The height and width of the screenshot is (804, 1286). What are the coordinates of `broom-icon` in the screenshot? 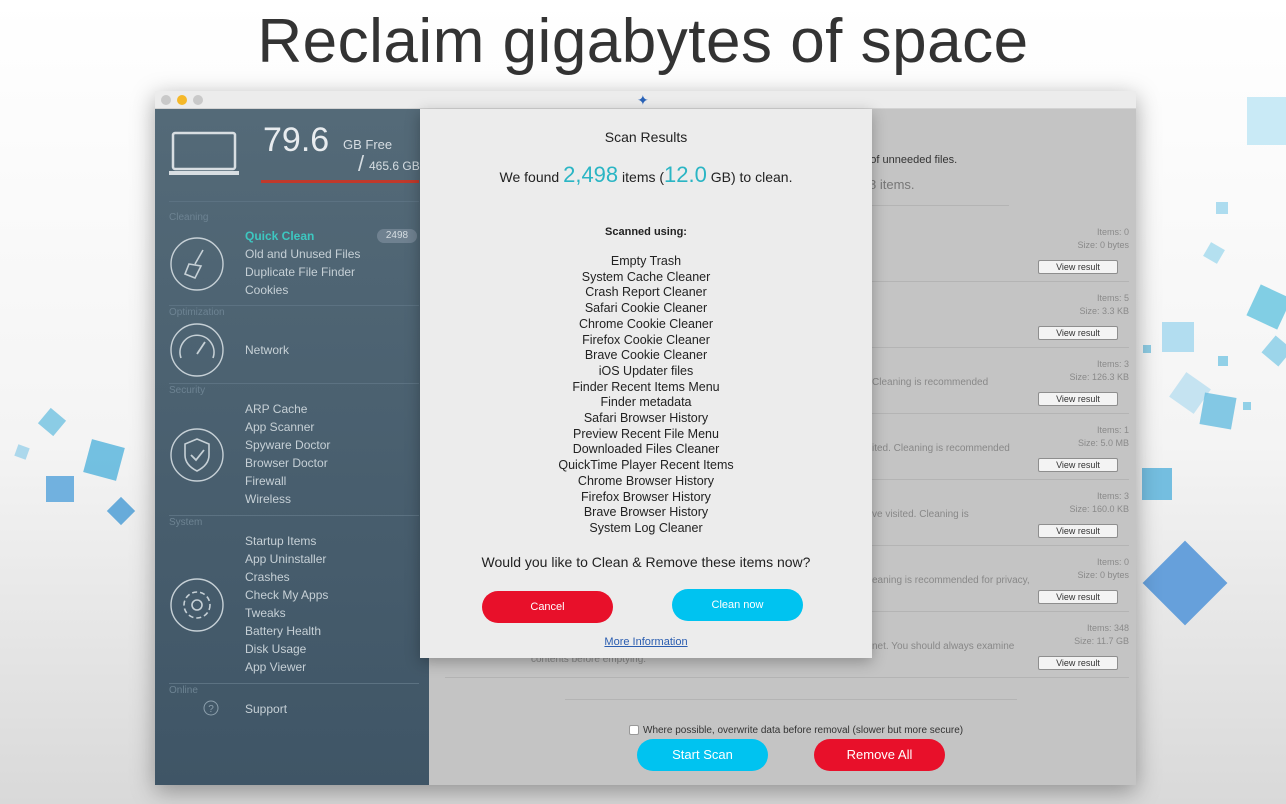 It's located at (197, 264).